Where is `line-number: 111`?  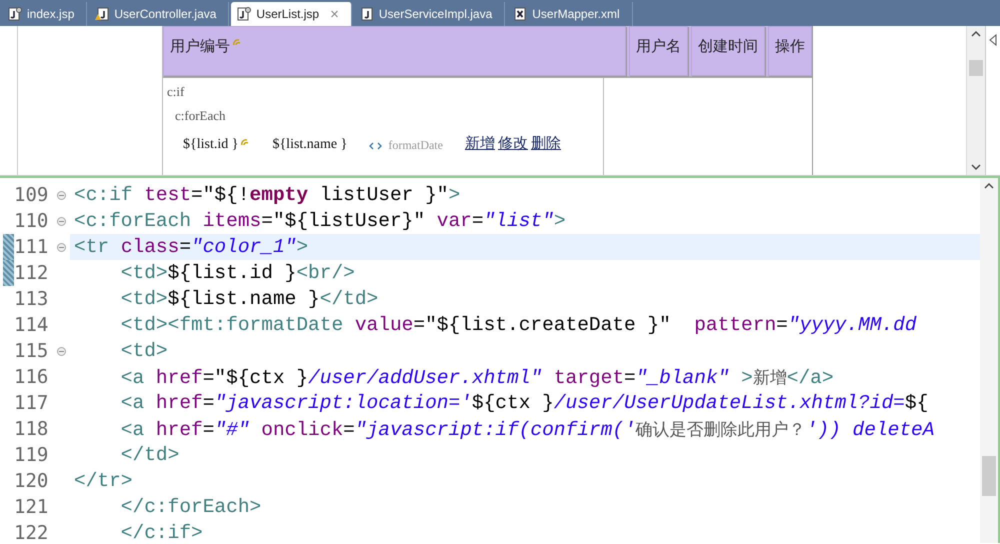
line-number: 111 is located at coordinates (32, 247).